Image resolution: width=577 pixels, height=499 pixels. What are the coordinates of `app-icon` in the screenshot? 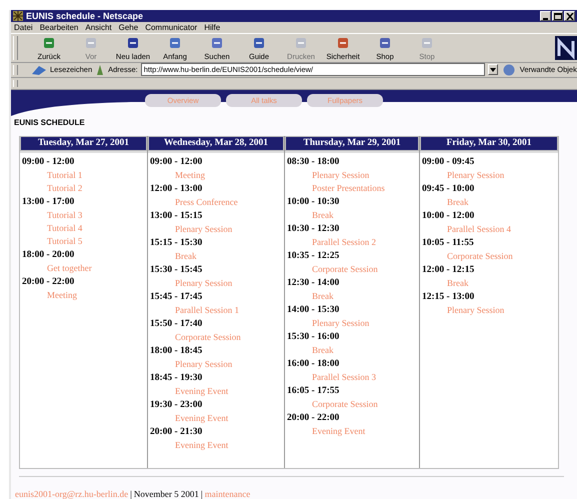 It's located at (18, 16).